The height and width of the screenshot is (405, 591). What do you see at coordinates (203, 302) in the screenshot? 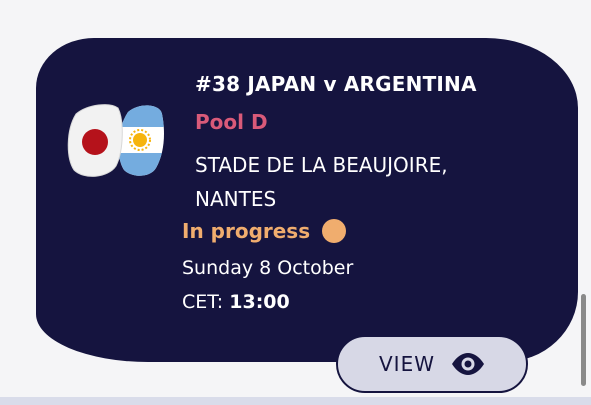
I see `time-label: CET:` at bounding box center [203, 302].